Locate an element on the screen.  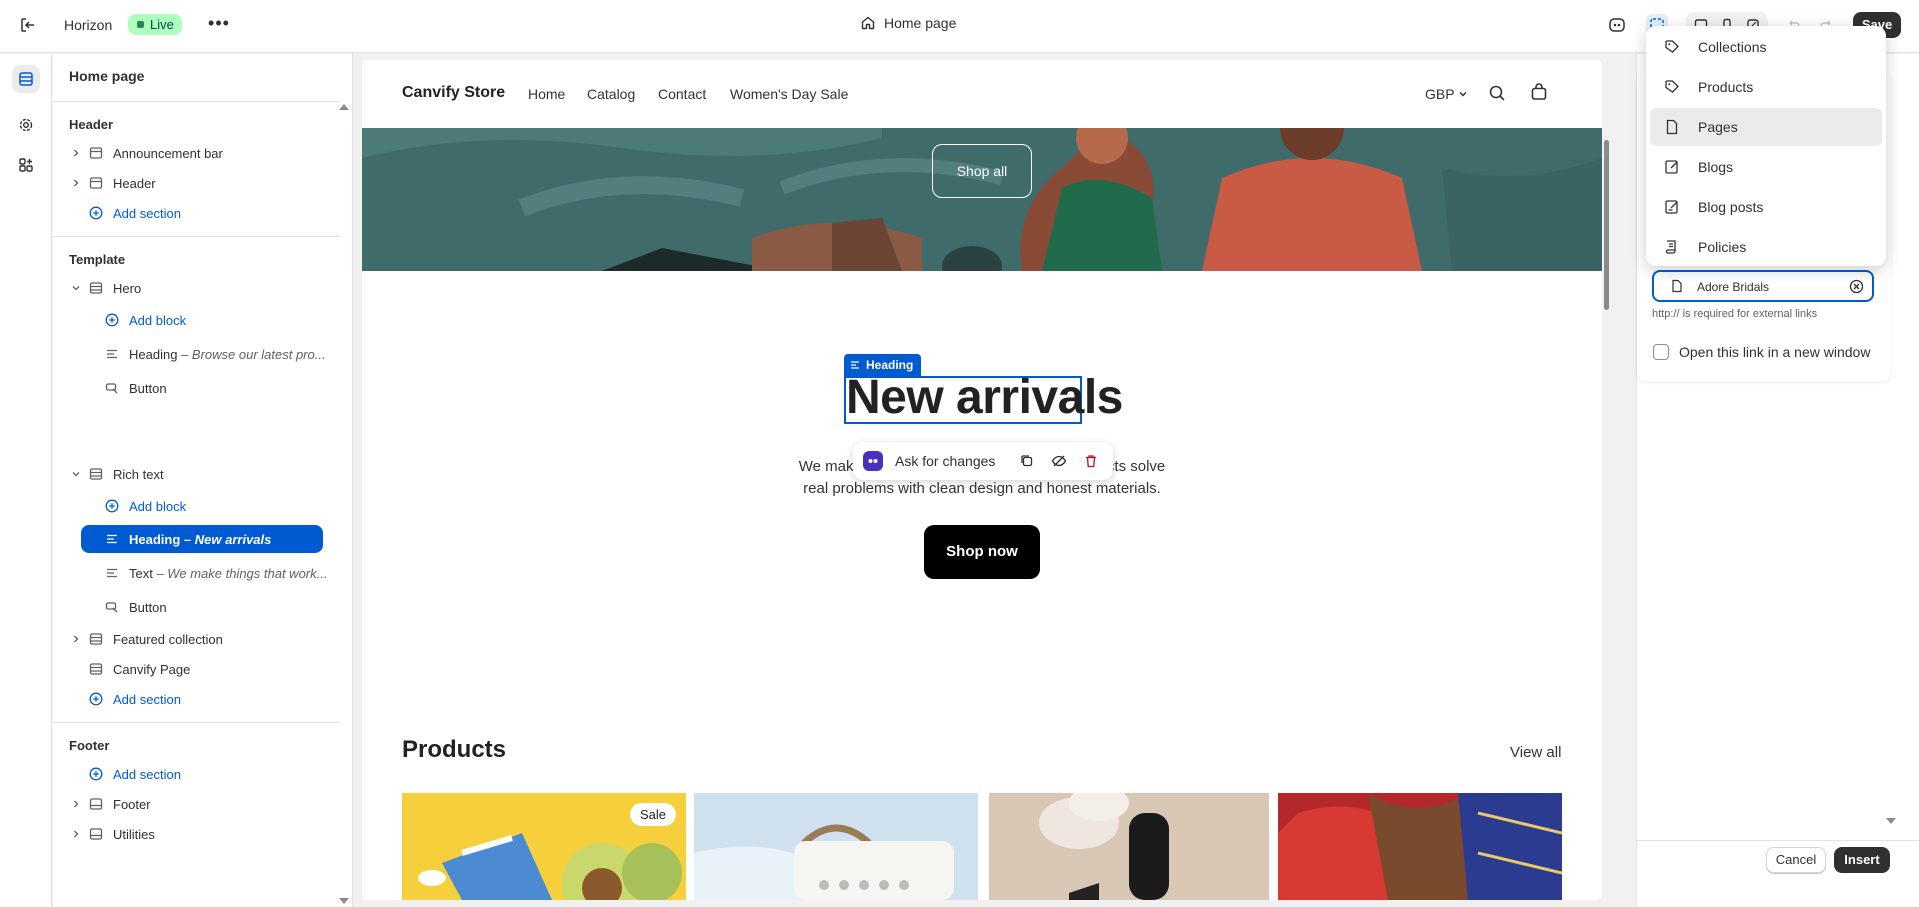
link-input-value: Adore Bridals is located at coordinates (1733, 287).